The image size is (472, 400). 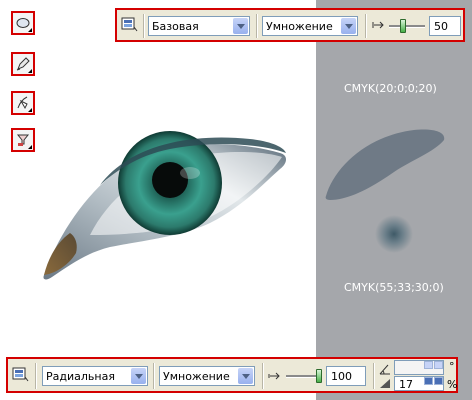 I want to click on edge-pad-icon, so click(x=385, y=383).